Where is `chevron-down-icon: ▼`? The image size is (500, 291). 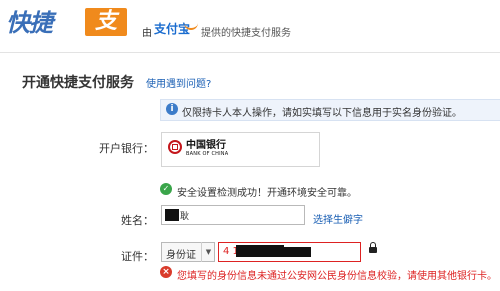 chevron-down-icon: ▼ is located at coordinates (208, 252).